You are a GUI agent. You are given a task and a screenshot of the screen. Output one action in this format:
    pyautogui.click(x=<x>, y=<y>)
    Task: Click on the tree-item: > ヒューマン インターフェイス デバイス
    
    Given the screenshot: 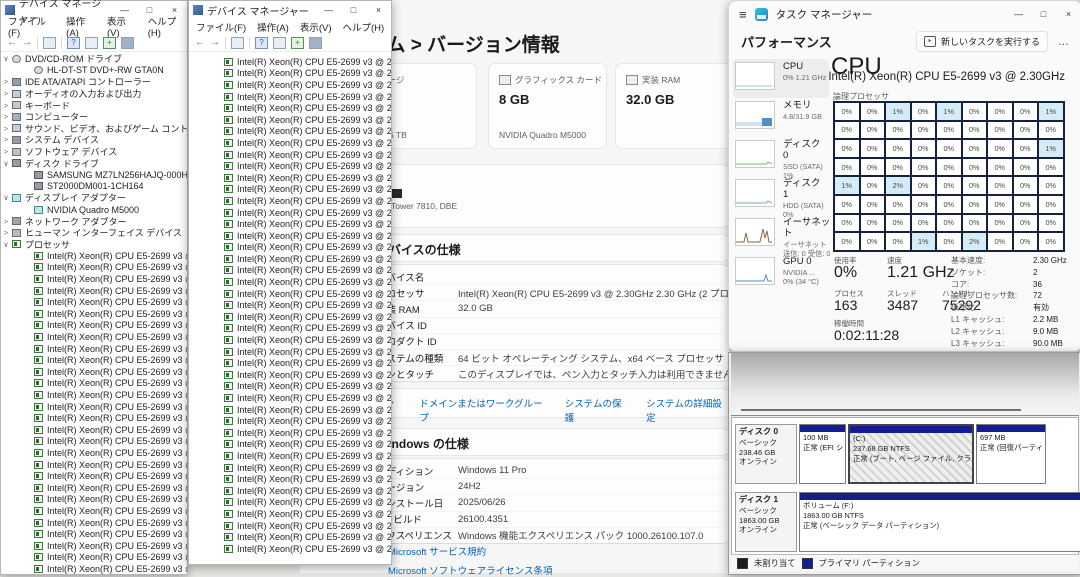 What is the action you would take?
    pyautogui.click(x=94, y=233)
    